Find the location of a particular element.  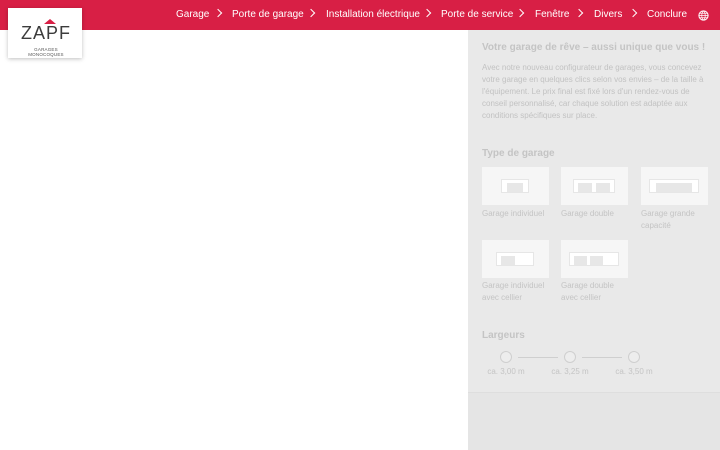

nav-item-porte-de-garage: Porte de garage is located at coordinates (268, 15).